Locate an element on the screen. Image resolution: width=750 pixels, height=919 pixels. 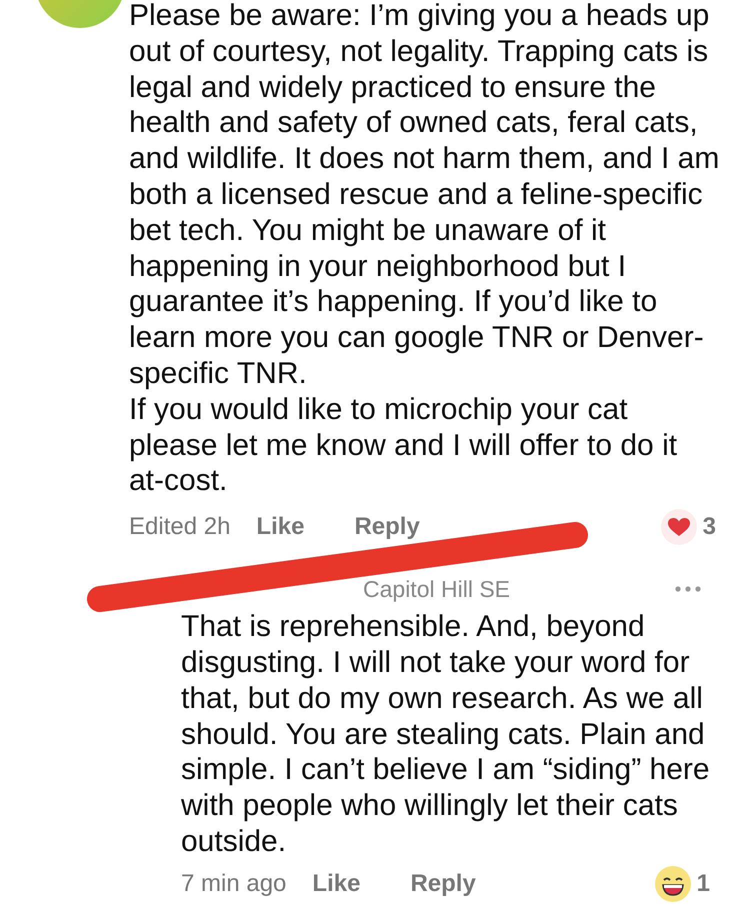
neighborhood-label: Capitol Hill SE is located at coordinates (437, 589).